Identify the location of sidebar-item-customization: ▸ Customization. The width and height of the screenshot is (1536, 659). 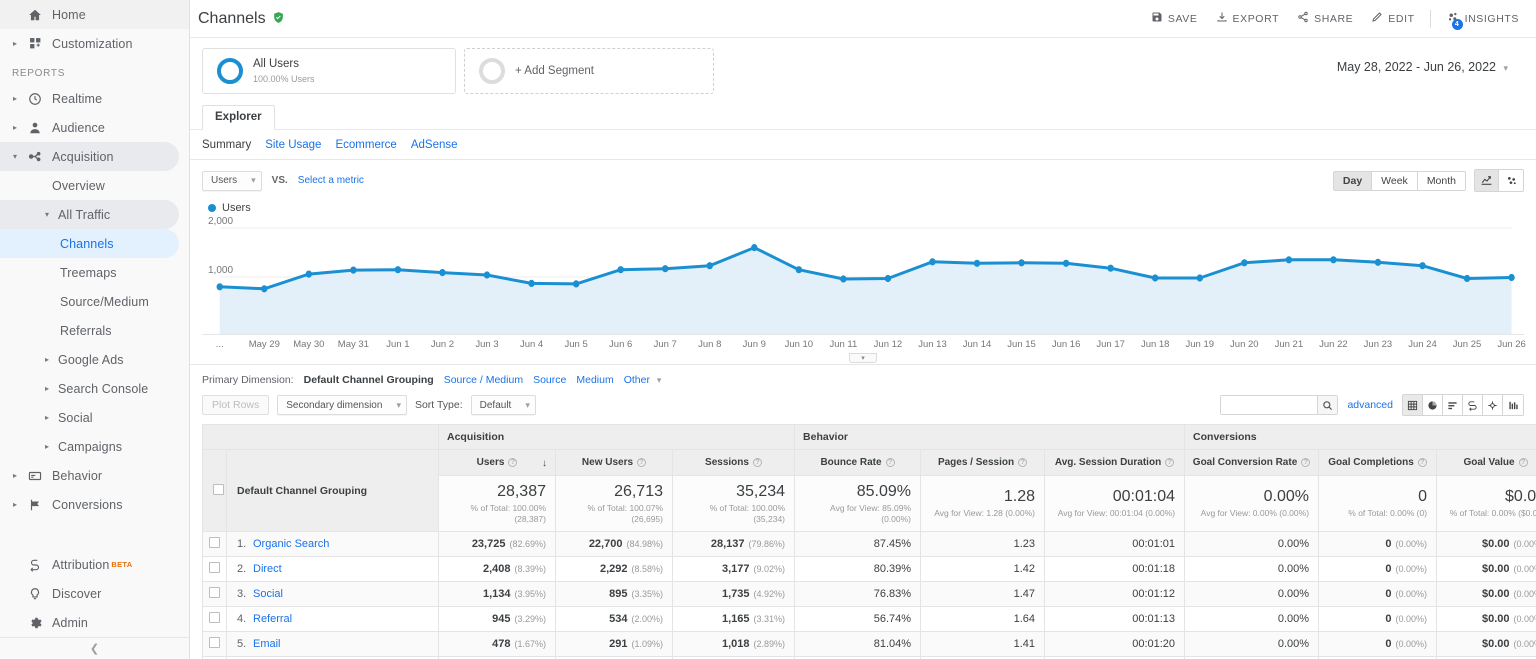
(94, 43).